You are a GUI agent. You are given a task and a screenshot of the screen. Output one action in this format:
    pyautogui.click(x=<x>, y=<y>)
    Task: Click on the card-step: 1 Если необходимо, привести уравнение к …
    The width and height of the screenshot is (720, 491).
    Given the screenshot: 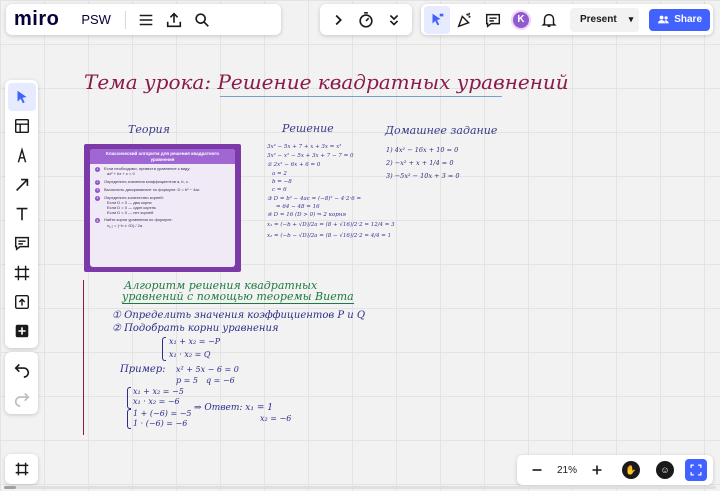 What is the action you would take?
    pyautogui.click(x=143, y=171)
    